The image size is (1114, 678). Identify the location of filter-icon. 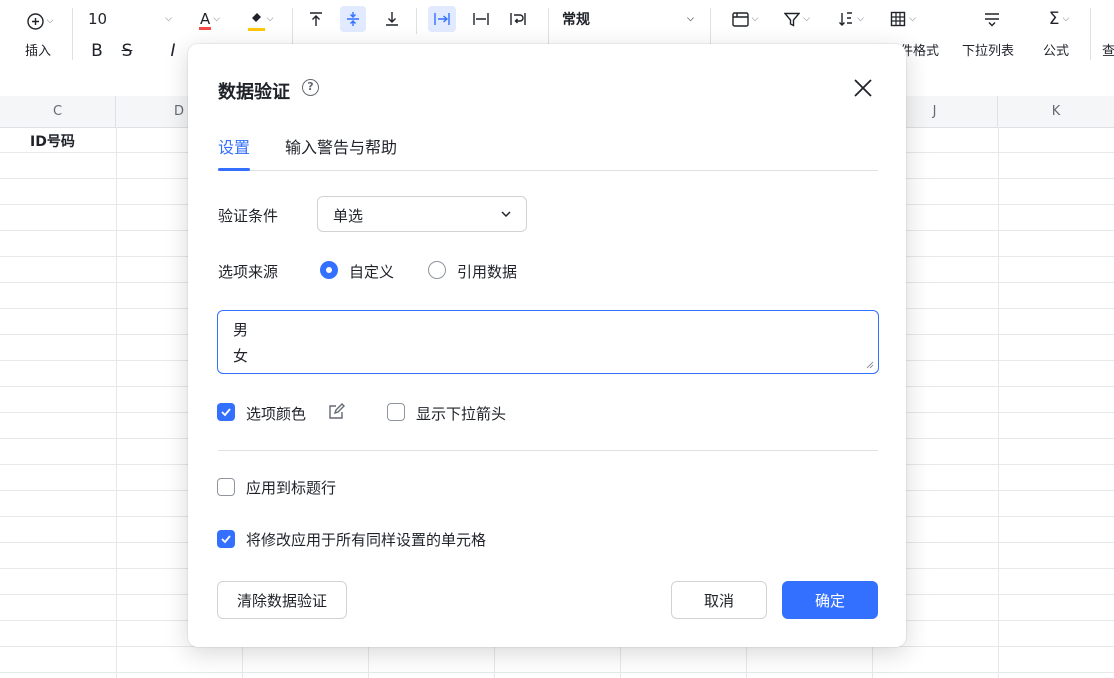
(792, 19).